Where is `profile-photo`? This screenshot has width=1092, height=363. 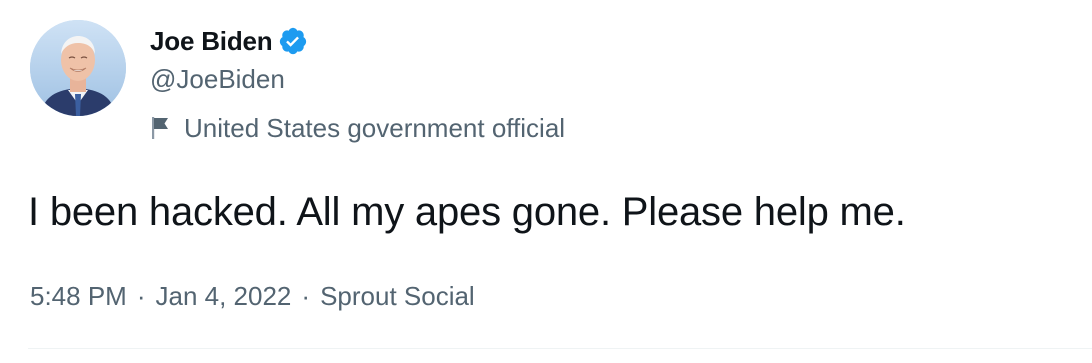
profile-photo is located at coordinates (78, 68).